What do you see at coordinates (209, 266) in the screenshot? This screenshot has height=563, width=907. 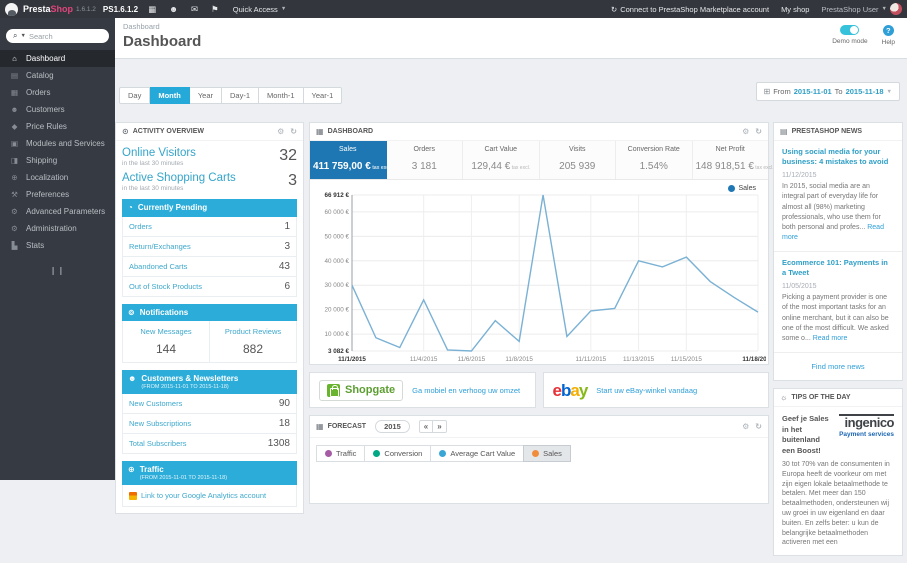 I see `pending-row: Abandoned Carts 43` at bounding box center [209, 266].